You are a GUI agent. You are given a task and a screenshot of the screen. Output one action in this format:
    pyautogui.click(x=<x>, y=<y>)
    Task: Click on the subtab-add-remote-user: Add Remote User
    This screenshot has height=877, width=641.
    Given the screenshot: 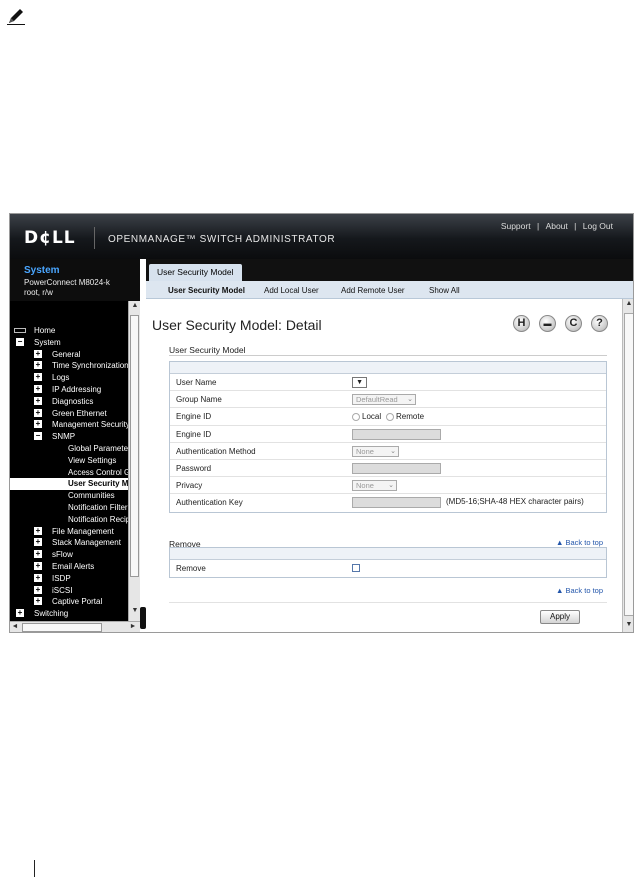 What is the action you would take?
    pyautogui.click(x=373, y=290)
    